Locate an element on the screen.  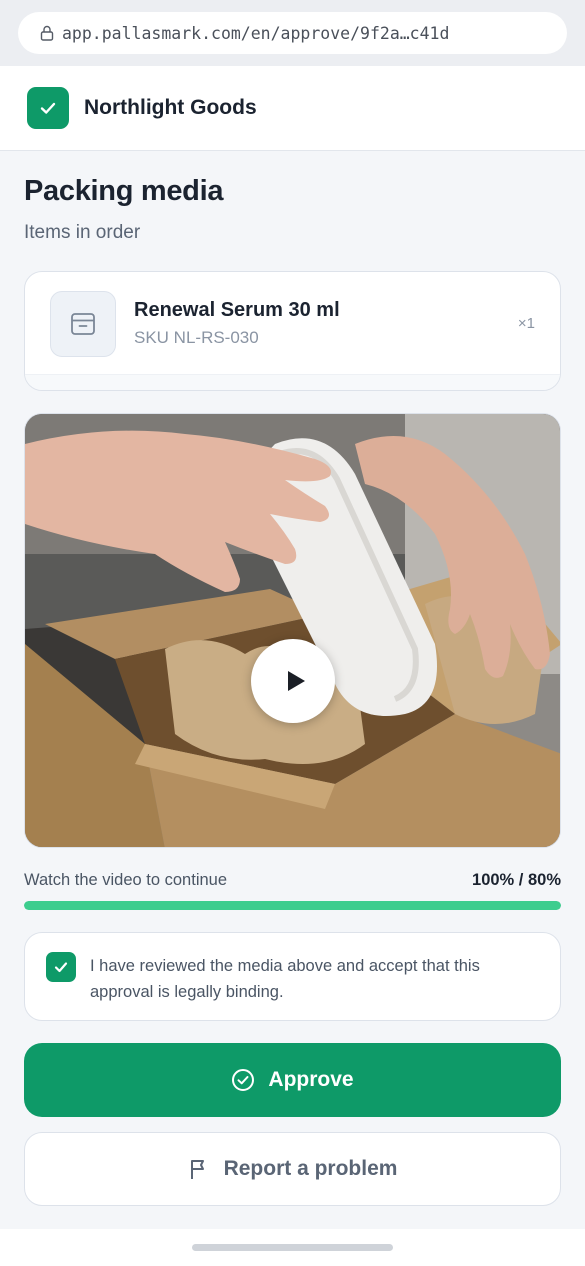
item-quantity: ×1 is located at coordinates (526, 323).